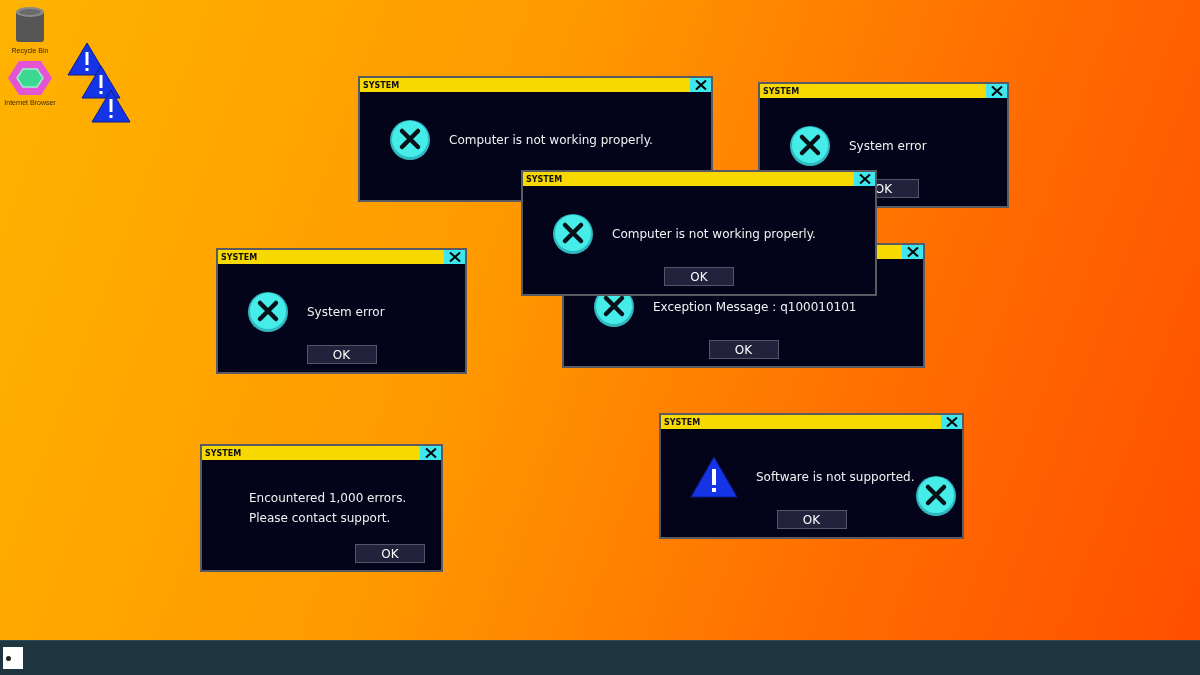  What do you see at coordinates (755, 307) in the screenshot?
I see `message-text: Exception Message : q100010101` at bounding box center [755, 307].